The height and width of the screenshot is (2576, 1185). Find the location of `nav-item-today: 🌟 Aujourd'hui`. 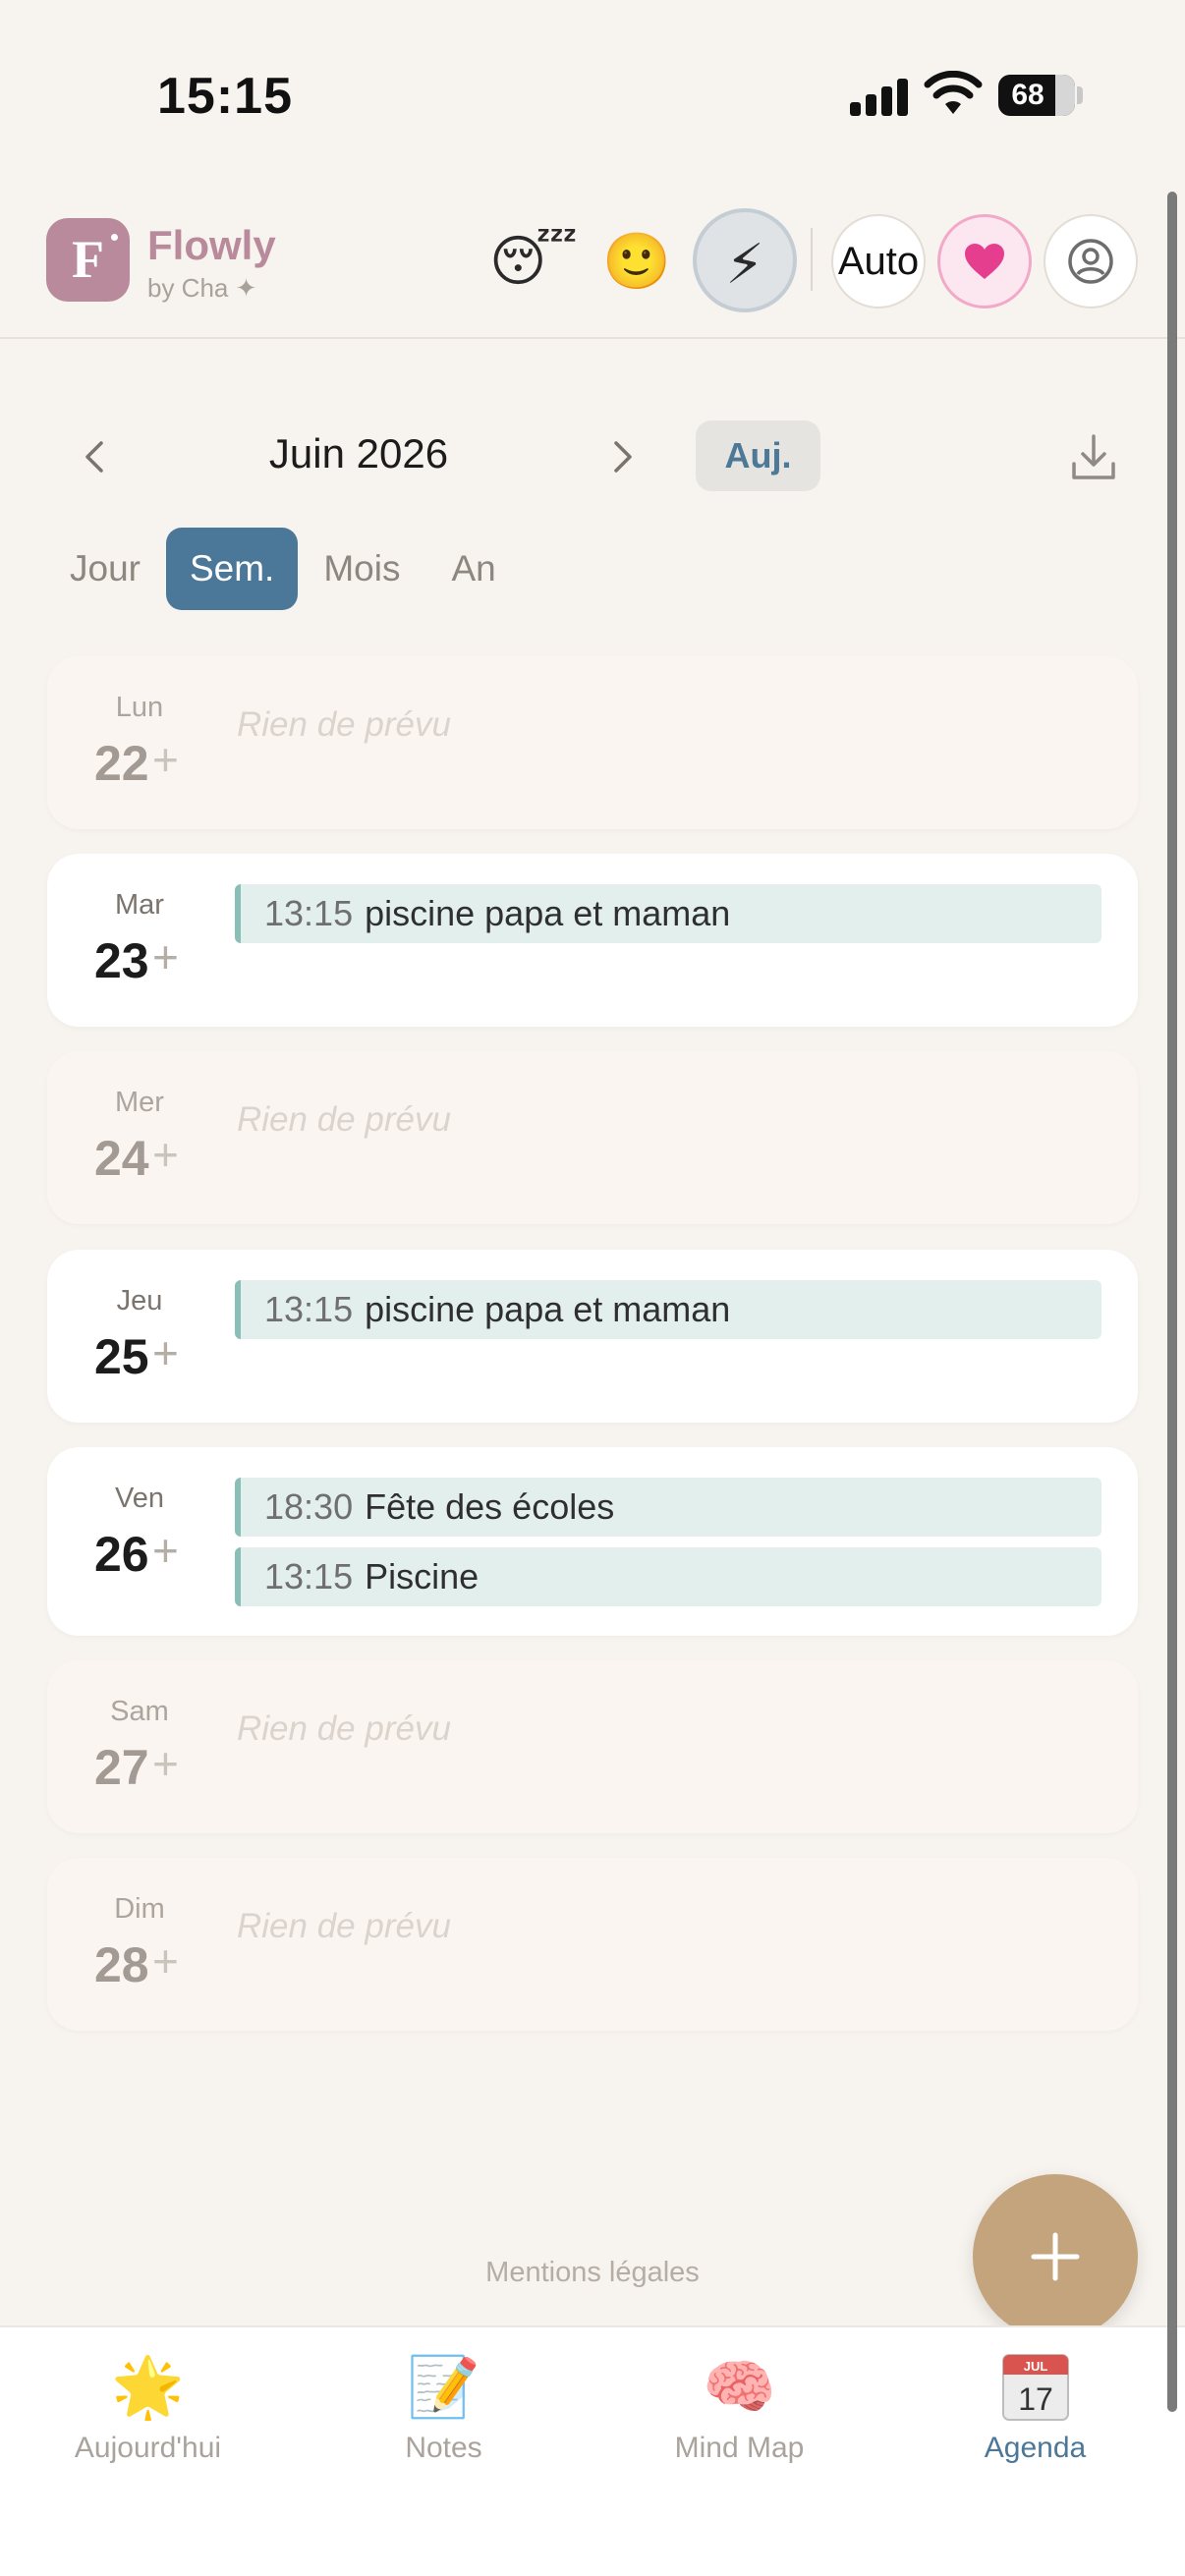

nav-item-today: 🌟 Aujourd'hui is located at coordinates (148, 2406).